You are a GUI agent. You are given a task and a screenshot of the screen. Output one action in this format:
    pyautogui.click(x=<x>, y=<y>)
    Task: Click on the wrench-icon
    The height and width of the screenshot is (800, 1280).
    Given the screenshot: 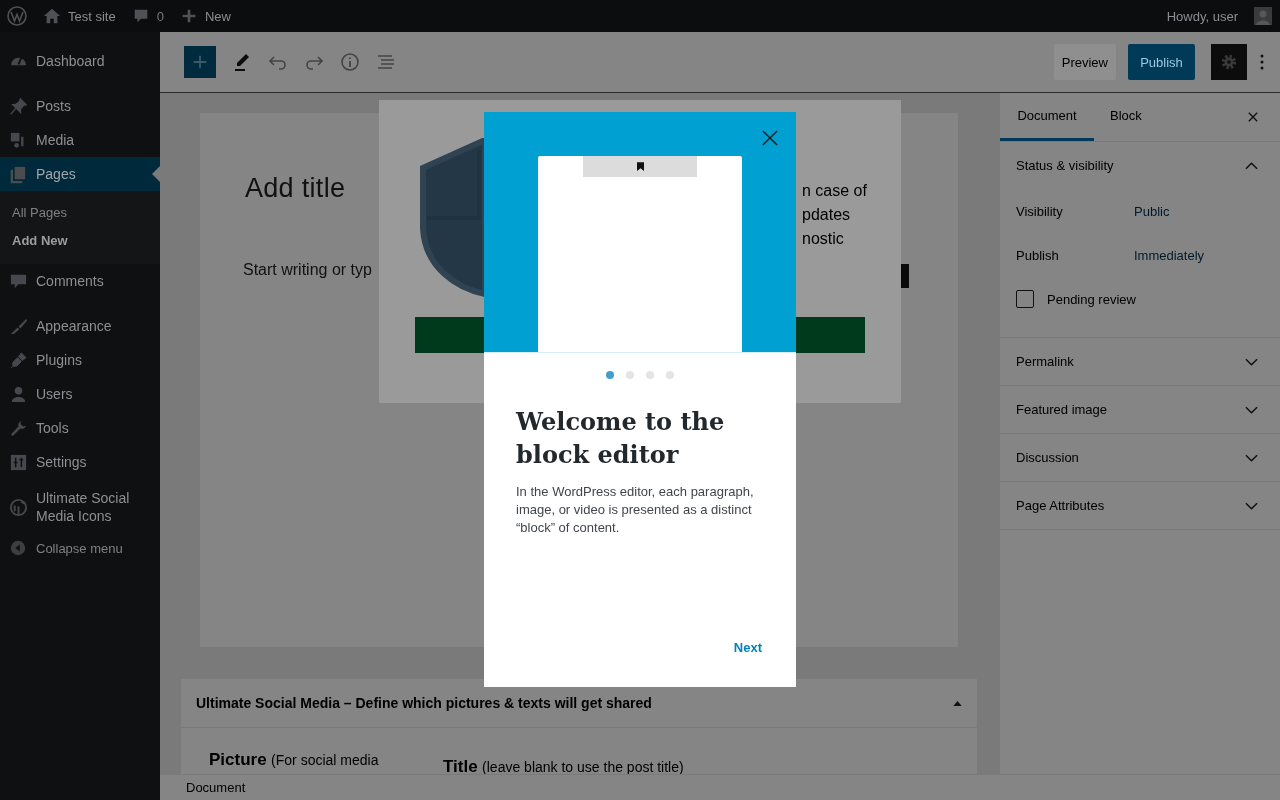 What is the action you would take?
    pyautogui.click(x=18, y=428)
    